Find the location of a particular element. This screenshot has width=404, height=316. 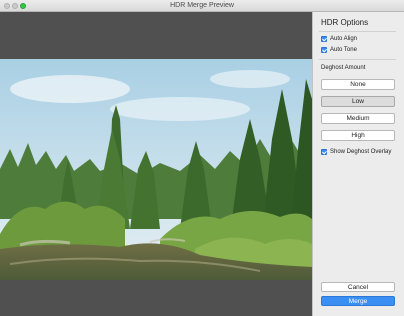

deghost-none-button: None is located at coordinates (358, 84).